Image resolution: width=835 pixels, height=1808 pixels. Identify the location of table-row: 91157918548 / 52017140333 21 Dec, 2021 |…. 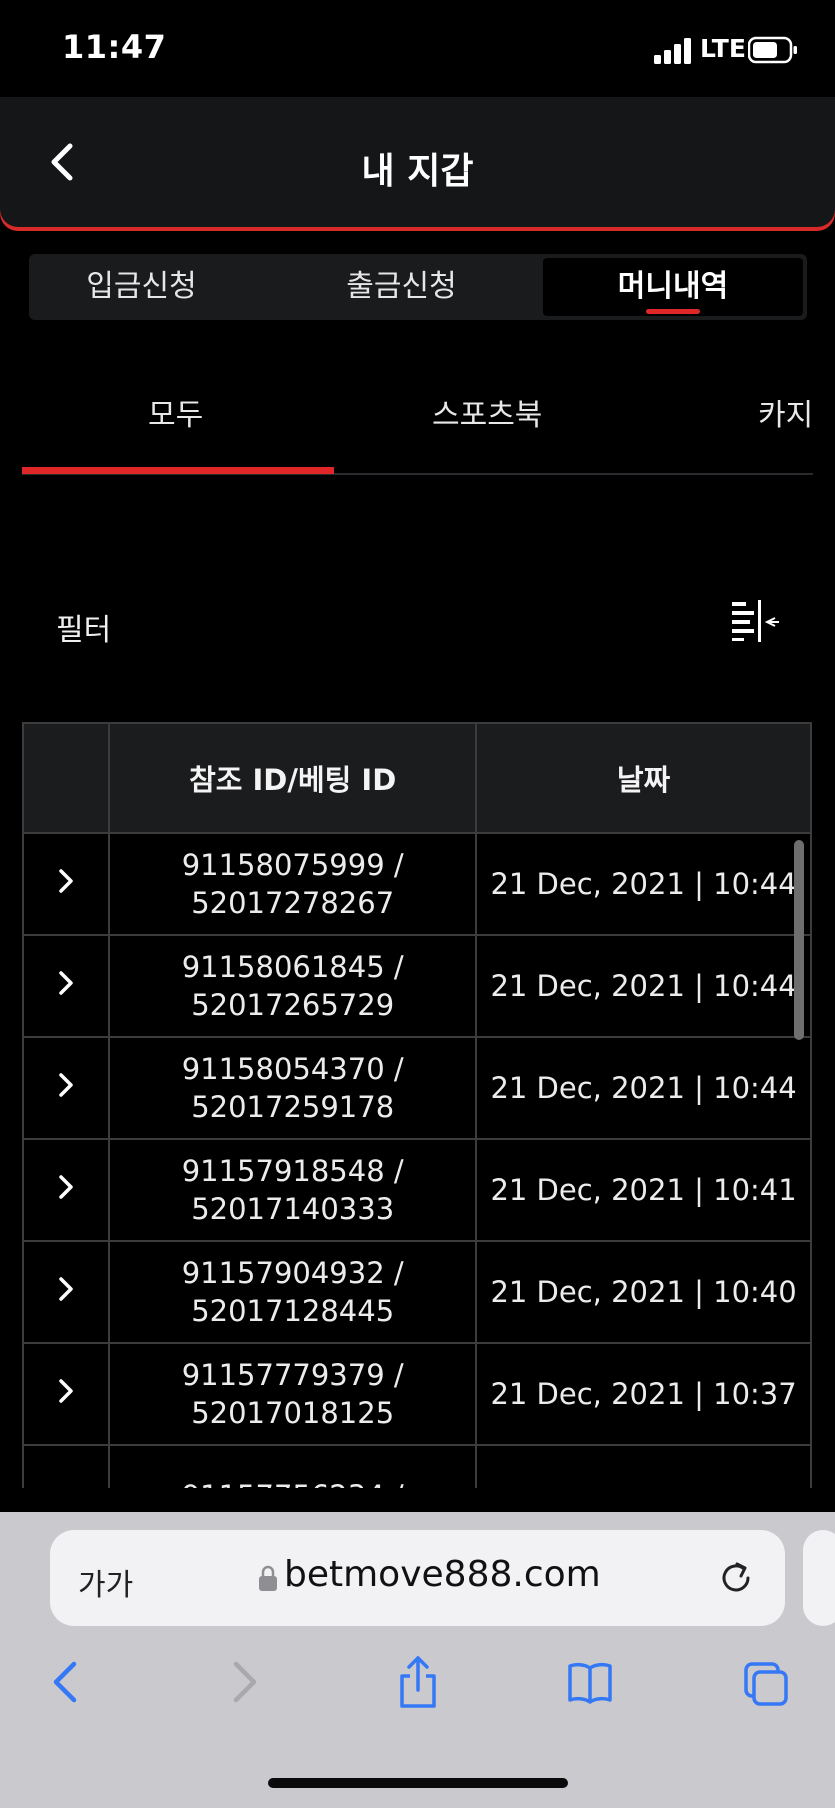
(417, 1190).